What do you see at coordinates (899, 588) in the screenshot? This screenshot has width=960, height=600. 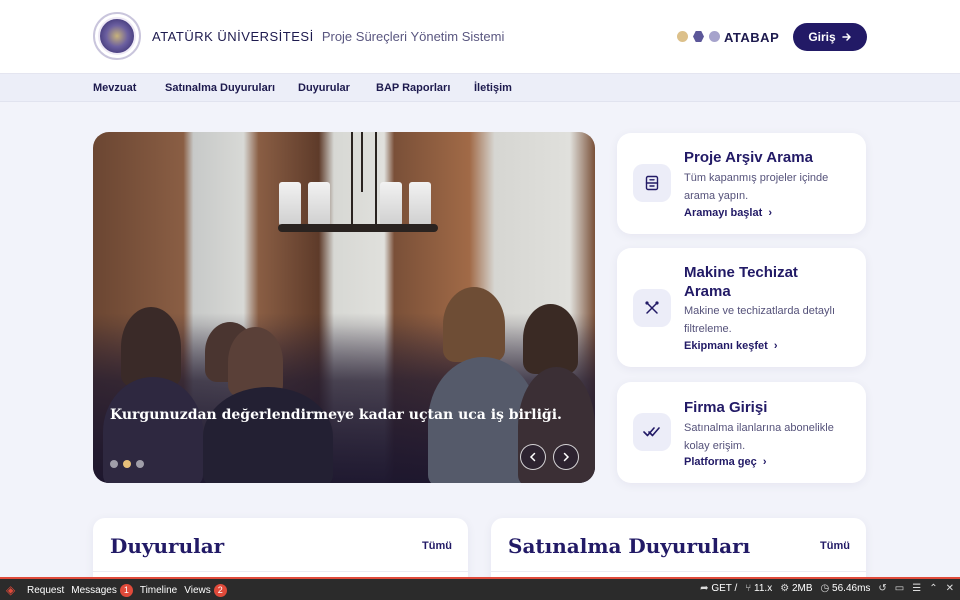 I see `folder-icon: ▭` at bounding box center [899, 588].